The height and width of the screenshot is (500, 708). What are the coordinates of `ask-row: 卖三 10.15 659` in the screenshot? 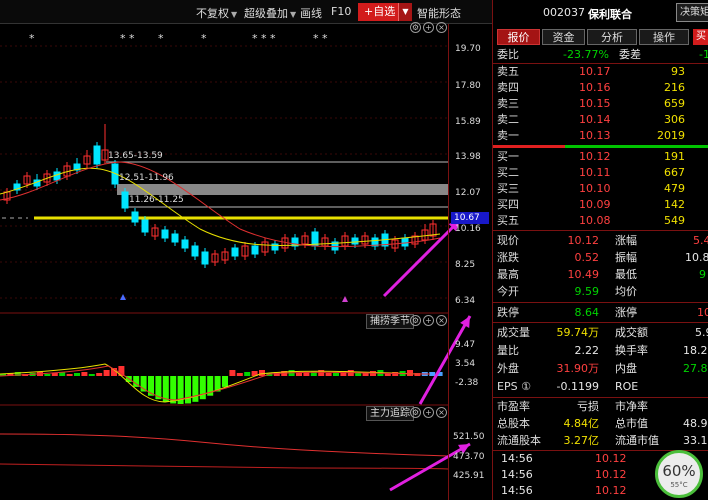 It's located at (600, 104).